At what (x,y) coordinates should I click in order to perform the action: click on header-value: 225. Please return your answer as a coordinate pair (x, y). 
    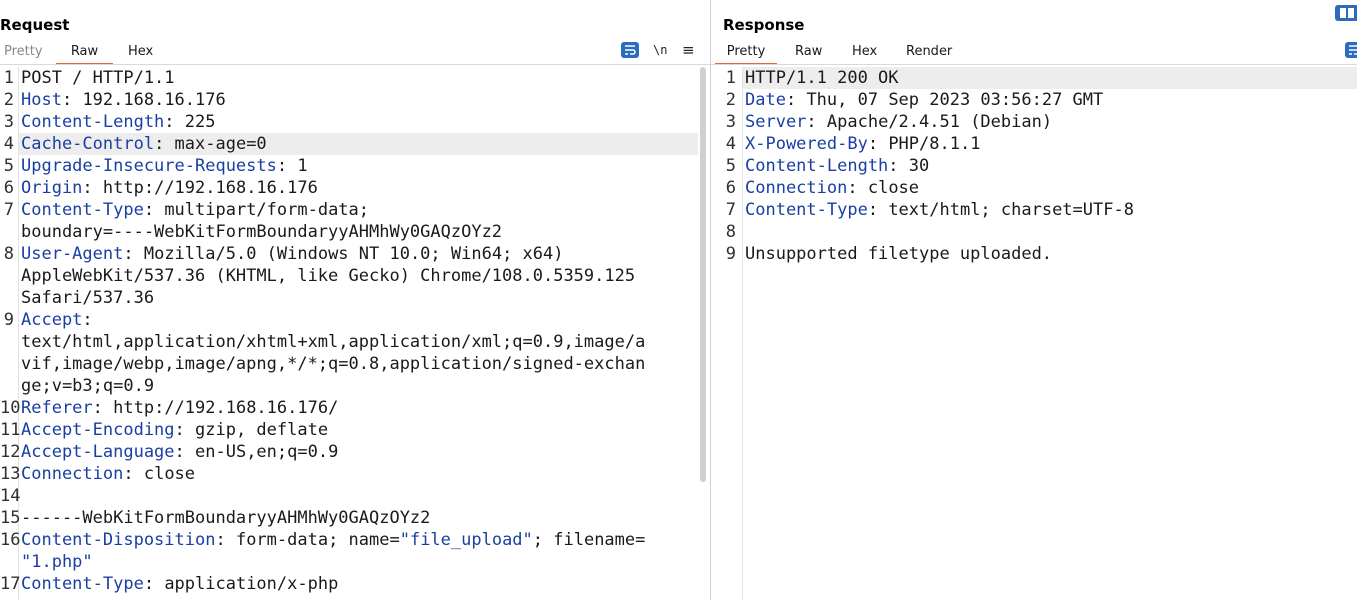
    Looking at the image, I should click on (200, 122).